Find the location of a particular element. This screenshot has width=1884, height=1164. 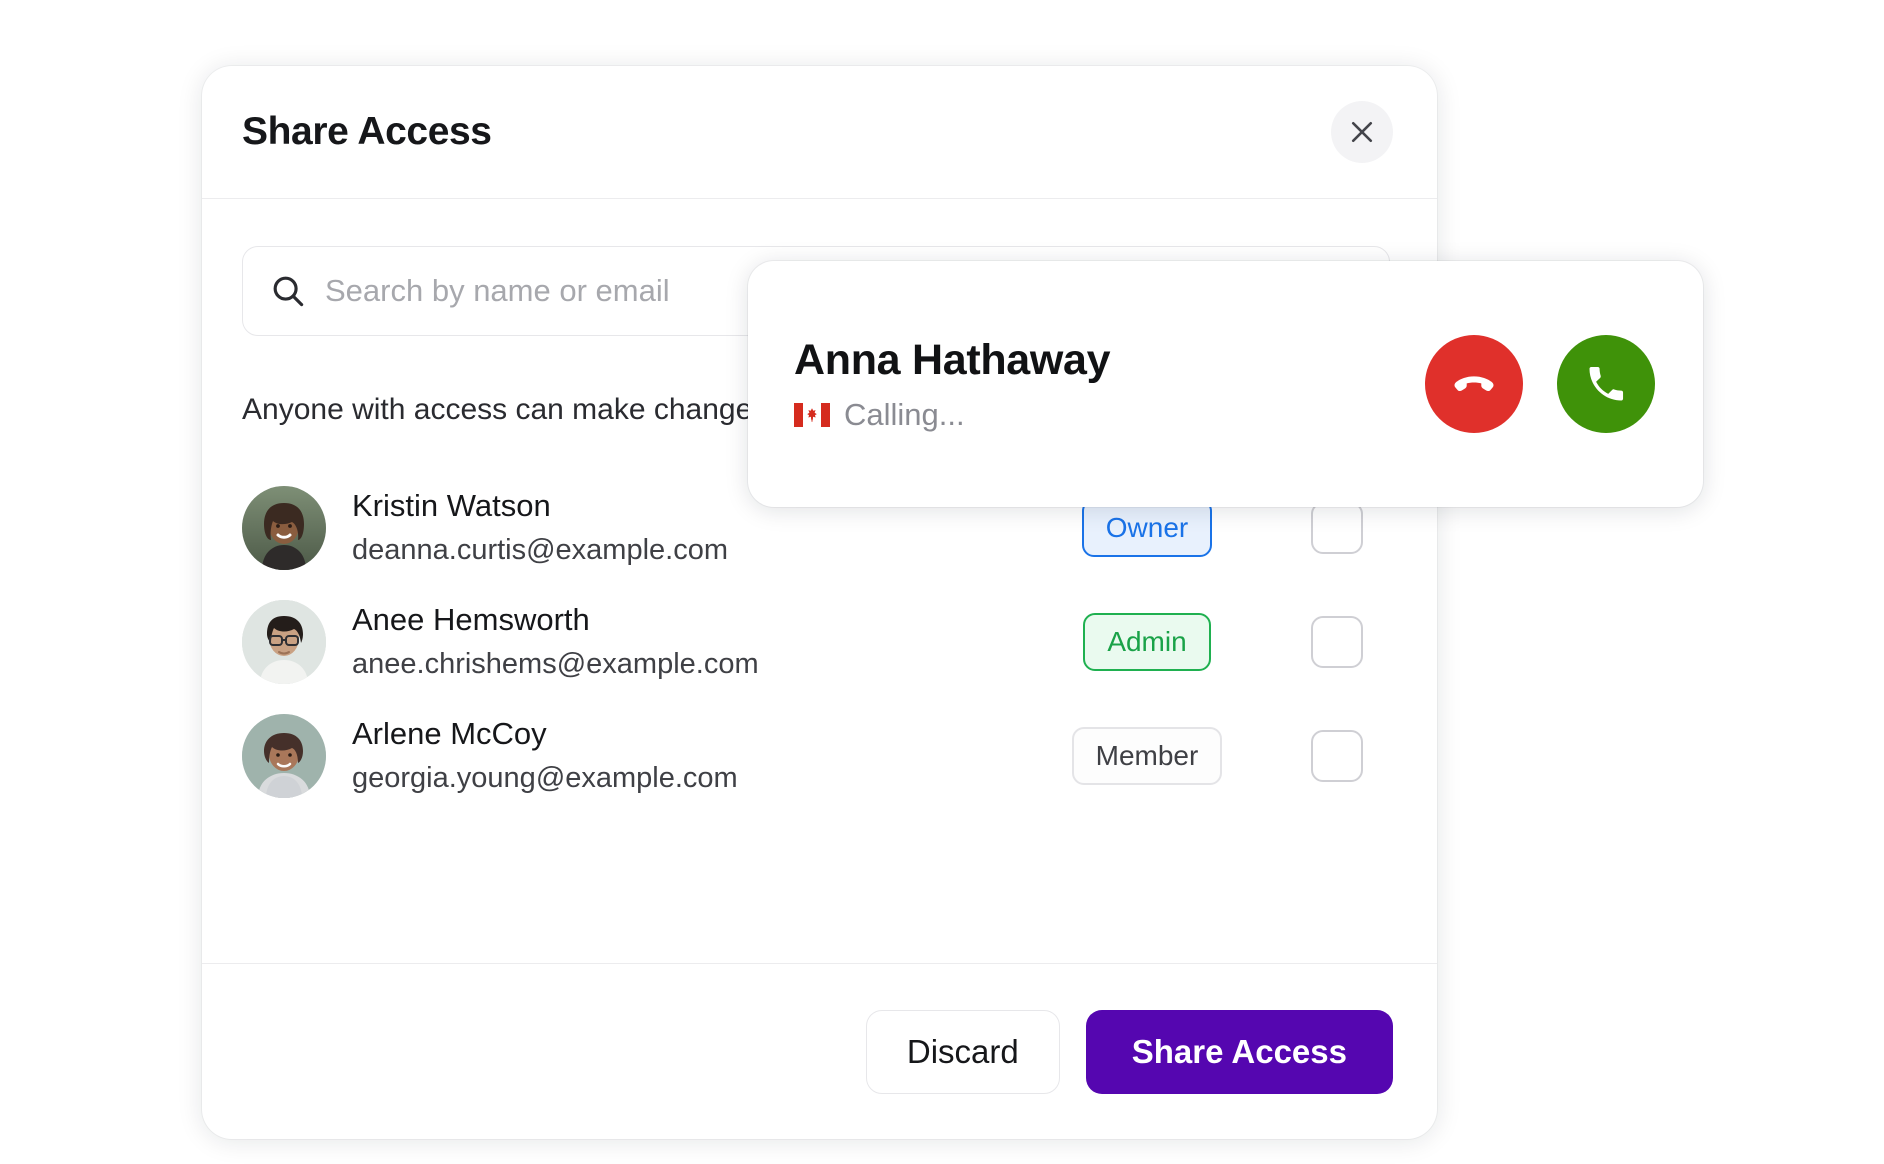

search-icon is located at coordinates (288, 291).